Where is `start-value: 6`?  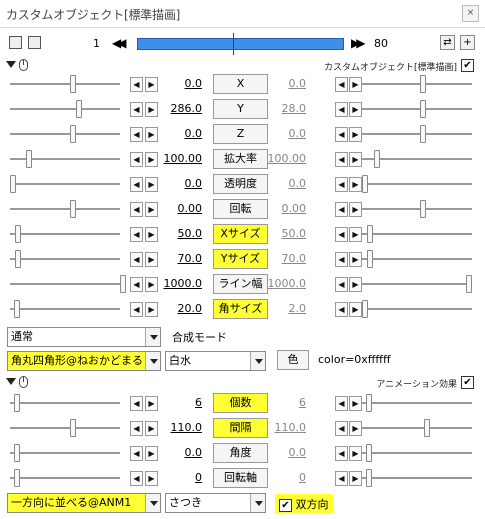 start-value: 6 is located at coordinates (176, 402).